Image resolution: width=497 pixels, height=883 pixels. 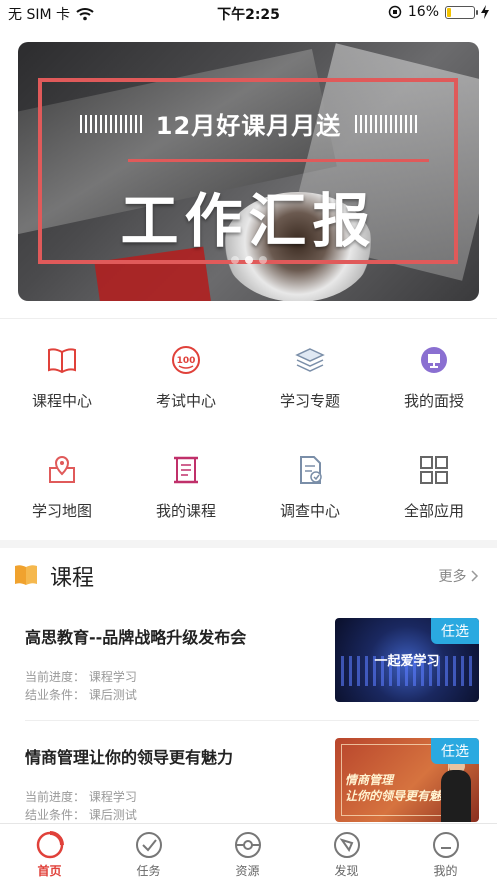 What do you see at coordinates (445, 871) in the screenshot?
I see `tab-label: 我的` at bounding box center [445, 871].